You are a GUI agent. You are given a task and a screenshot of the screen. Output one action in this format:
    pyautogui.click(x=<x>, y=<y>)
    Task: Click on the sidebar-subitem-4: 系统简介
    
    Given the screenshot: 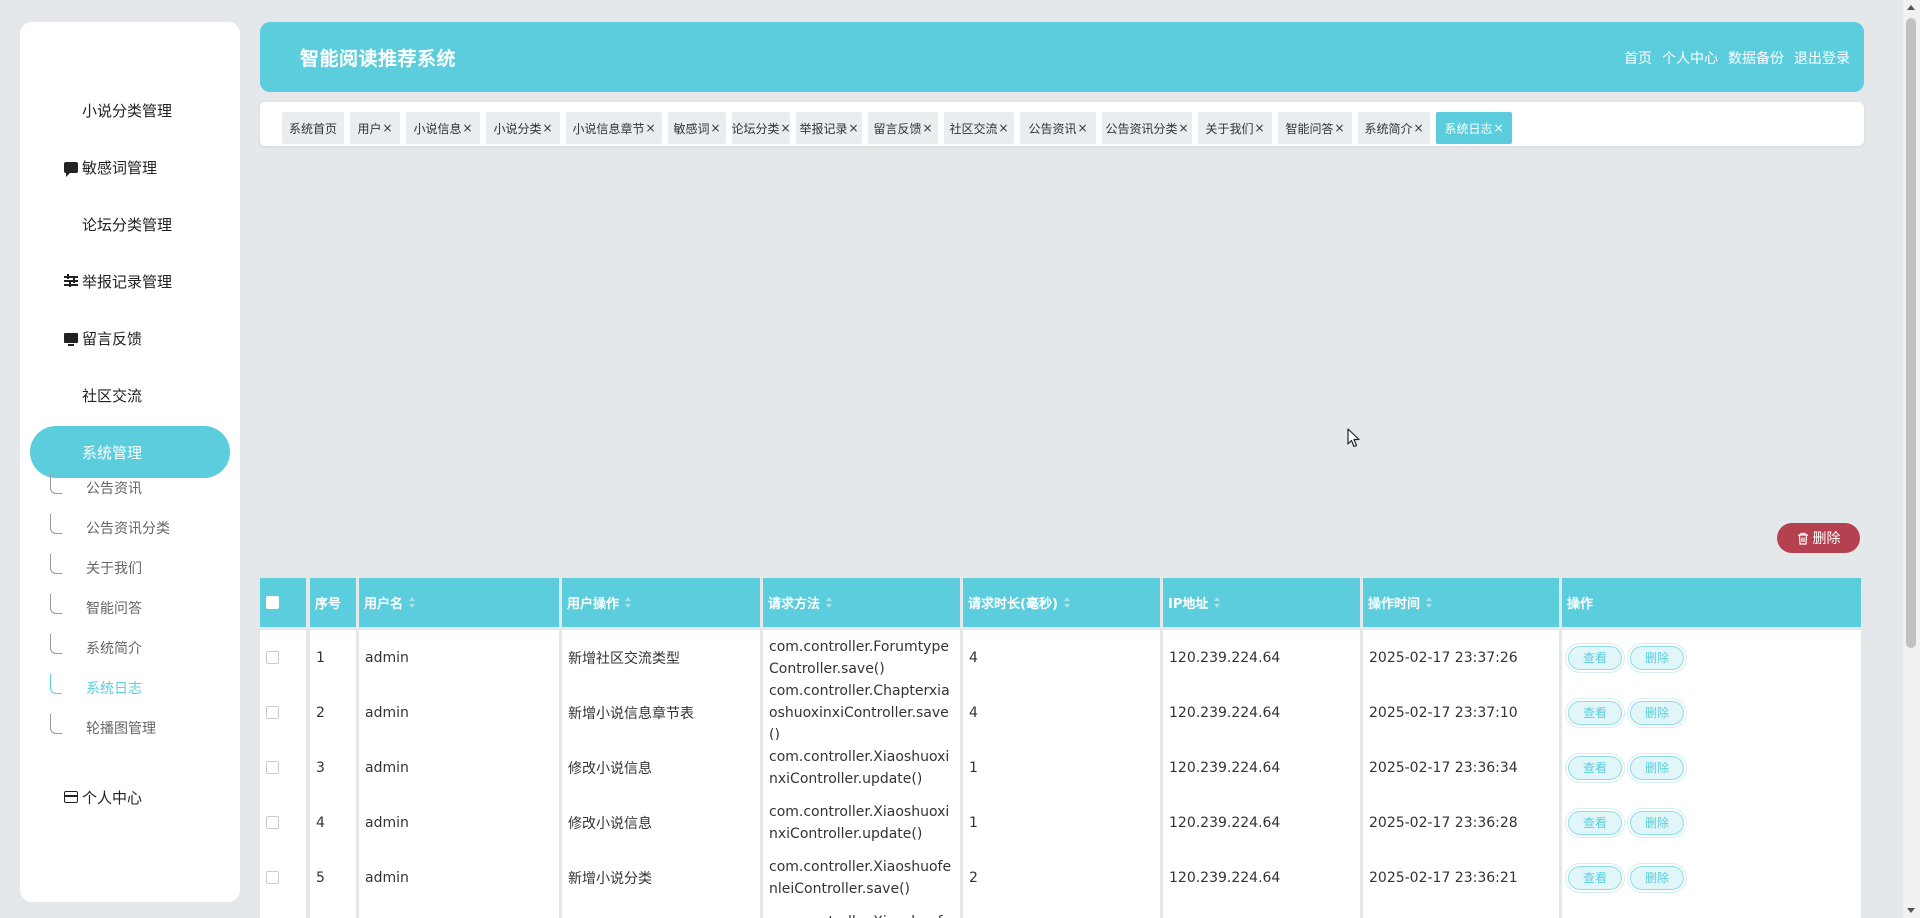 What is the action you would take?
    pyautogui.click(x=114, y=648)
    